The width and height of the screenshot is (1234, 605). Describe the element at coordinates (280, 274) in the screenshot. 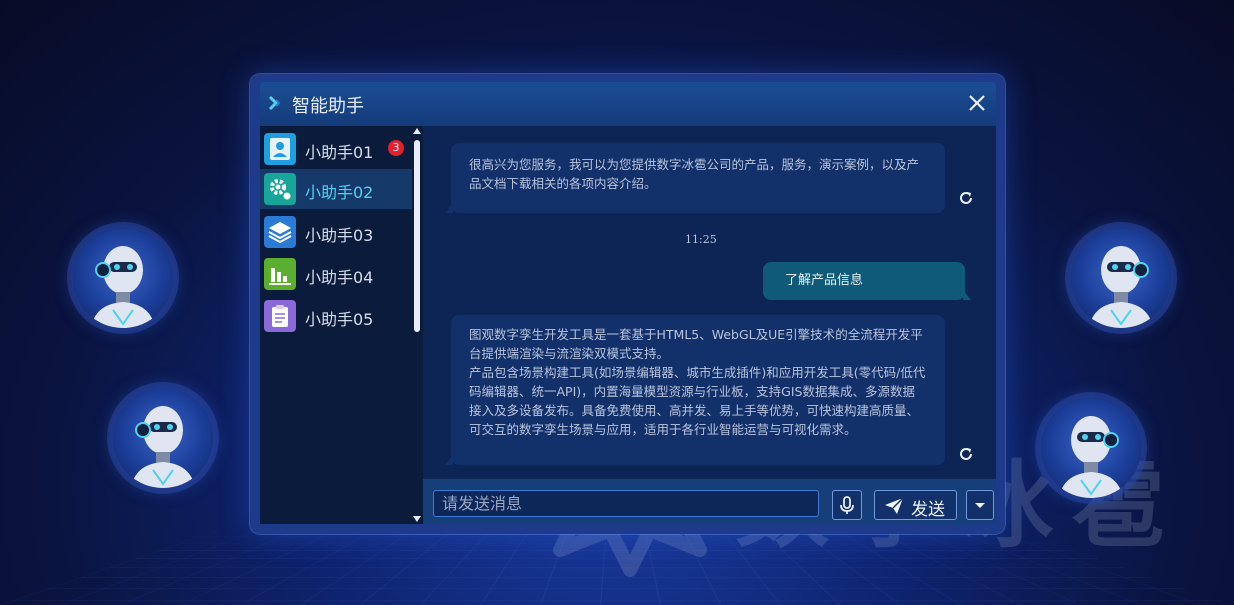

I see `bar-chart-icon` at that location.